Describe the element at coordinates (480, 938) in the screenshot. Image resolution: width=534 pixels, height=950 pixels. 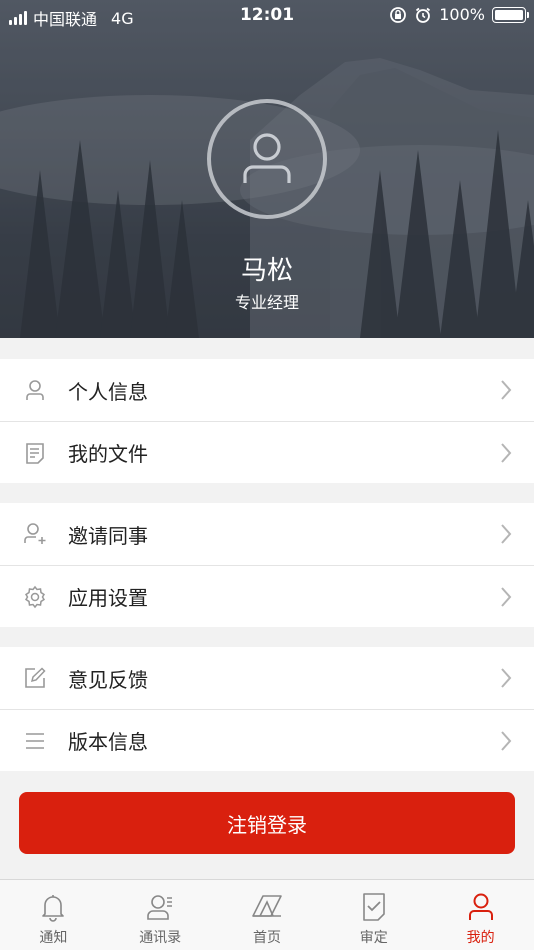
I see `tab-label: 我的` at that location.